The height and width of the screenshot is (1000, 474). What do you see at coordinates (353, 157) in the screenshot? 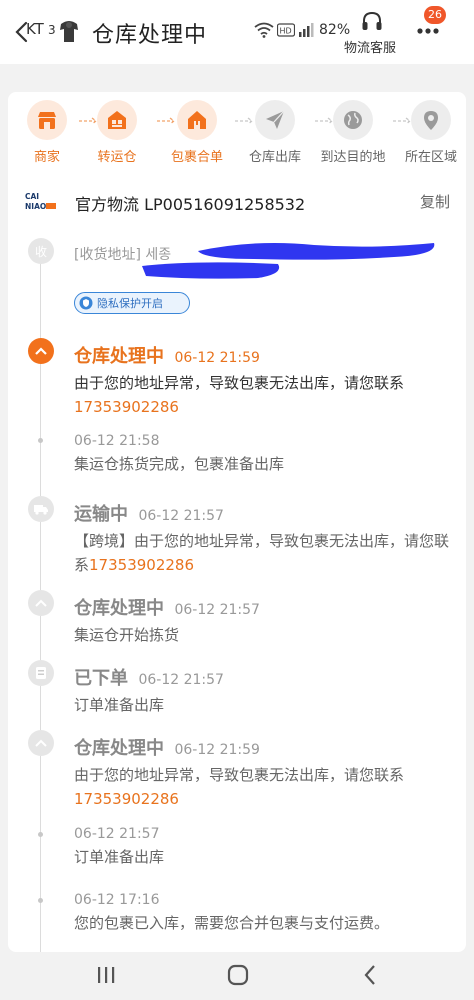
I see `step-label: 到达目的地` at bounding box center [353, 157].